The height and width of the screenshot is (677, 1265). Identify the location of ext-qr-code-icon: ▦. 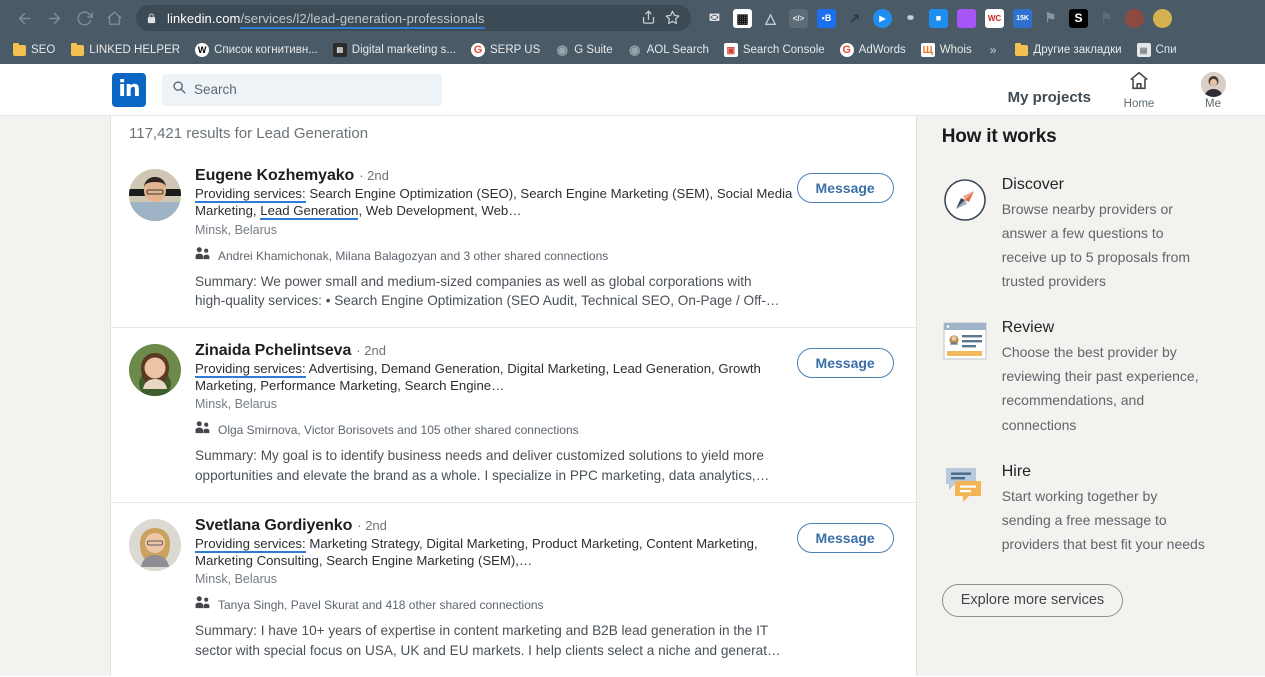
(742, 18).